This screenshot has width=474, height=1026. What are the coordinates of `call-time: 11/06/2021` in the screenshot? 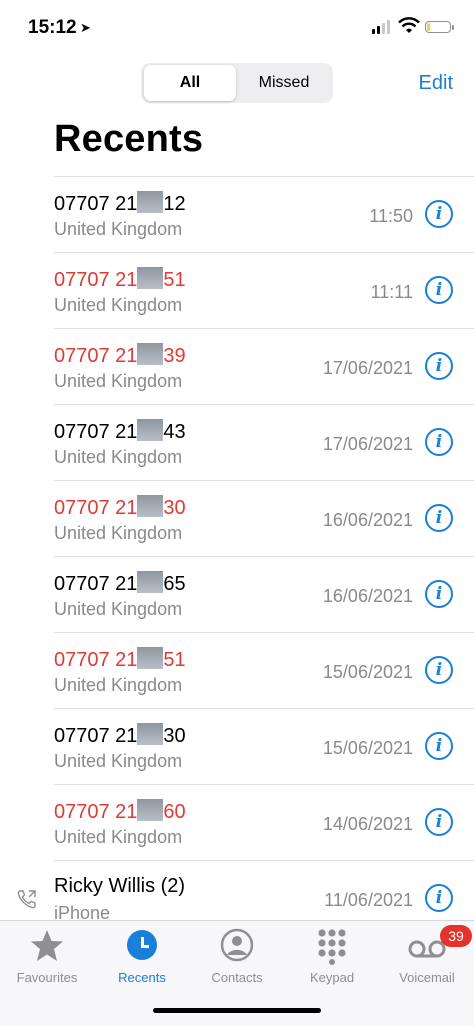 It's located at (368, 900).